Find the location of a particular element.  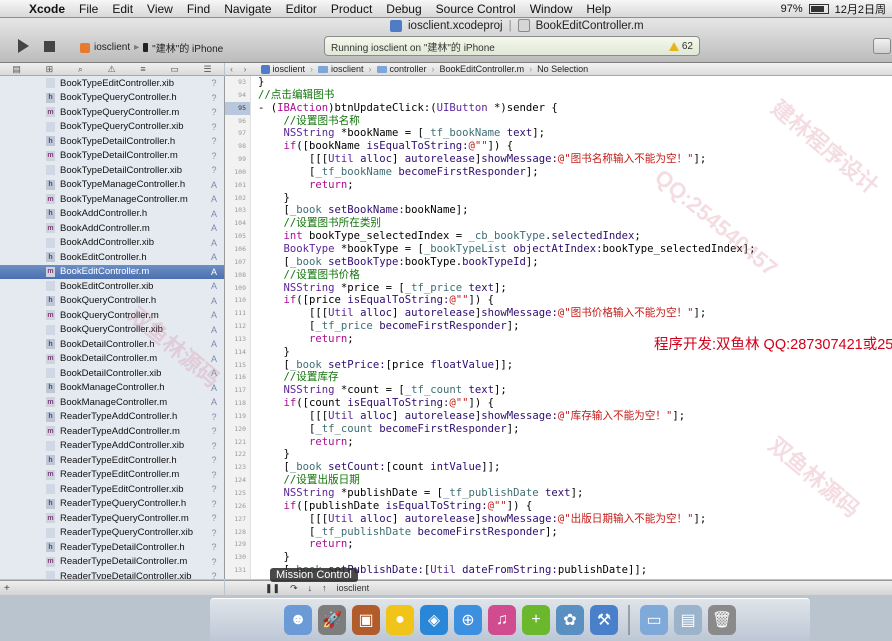

file-row: m BookQueryController.m A is located at coordinates (112, 315).